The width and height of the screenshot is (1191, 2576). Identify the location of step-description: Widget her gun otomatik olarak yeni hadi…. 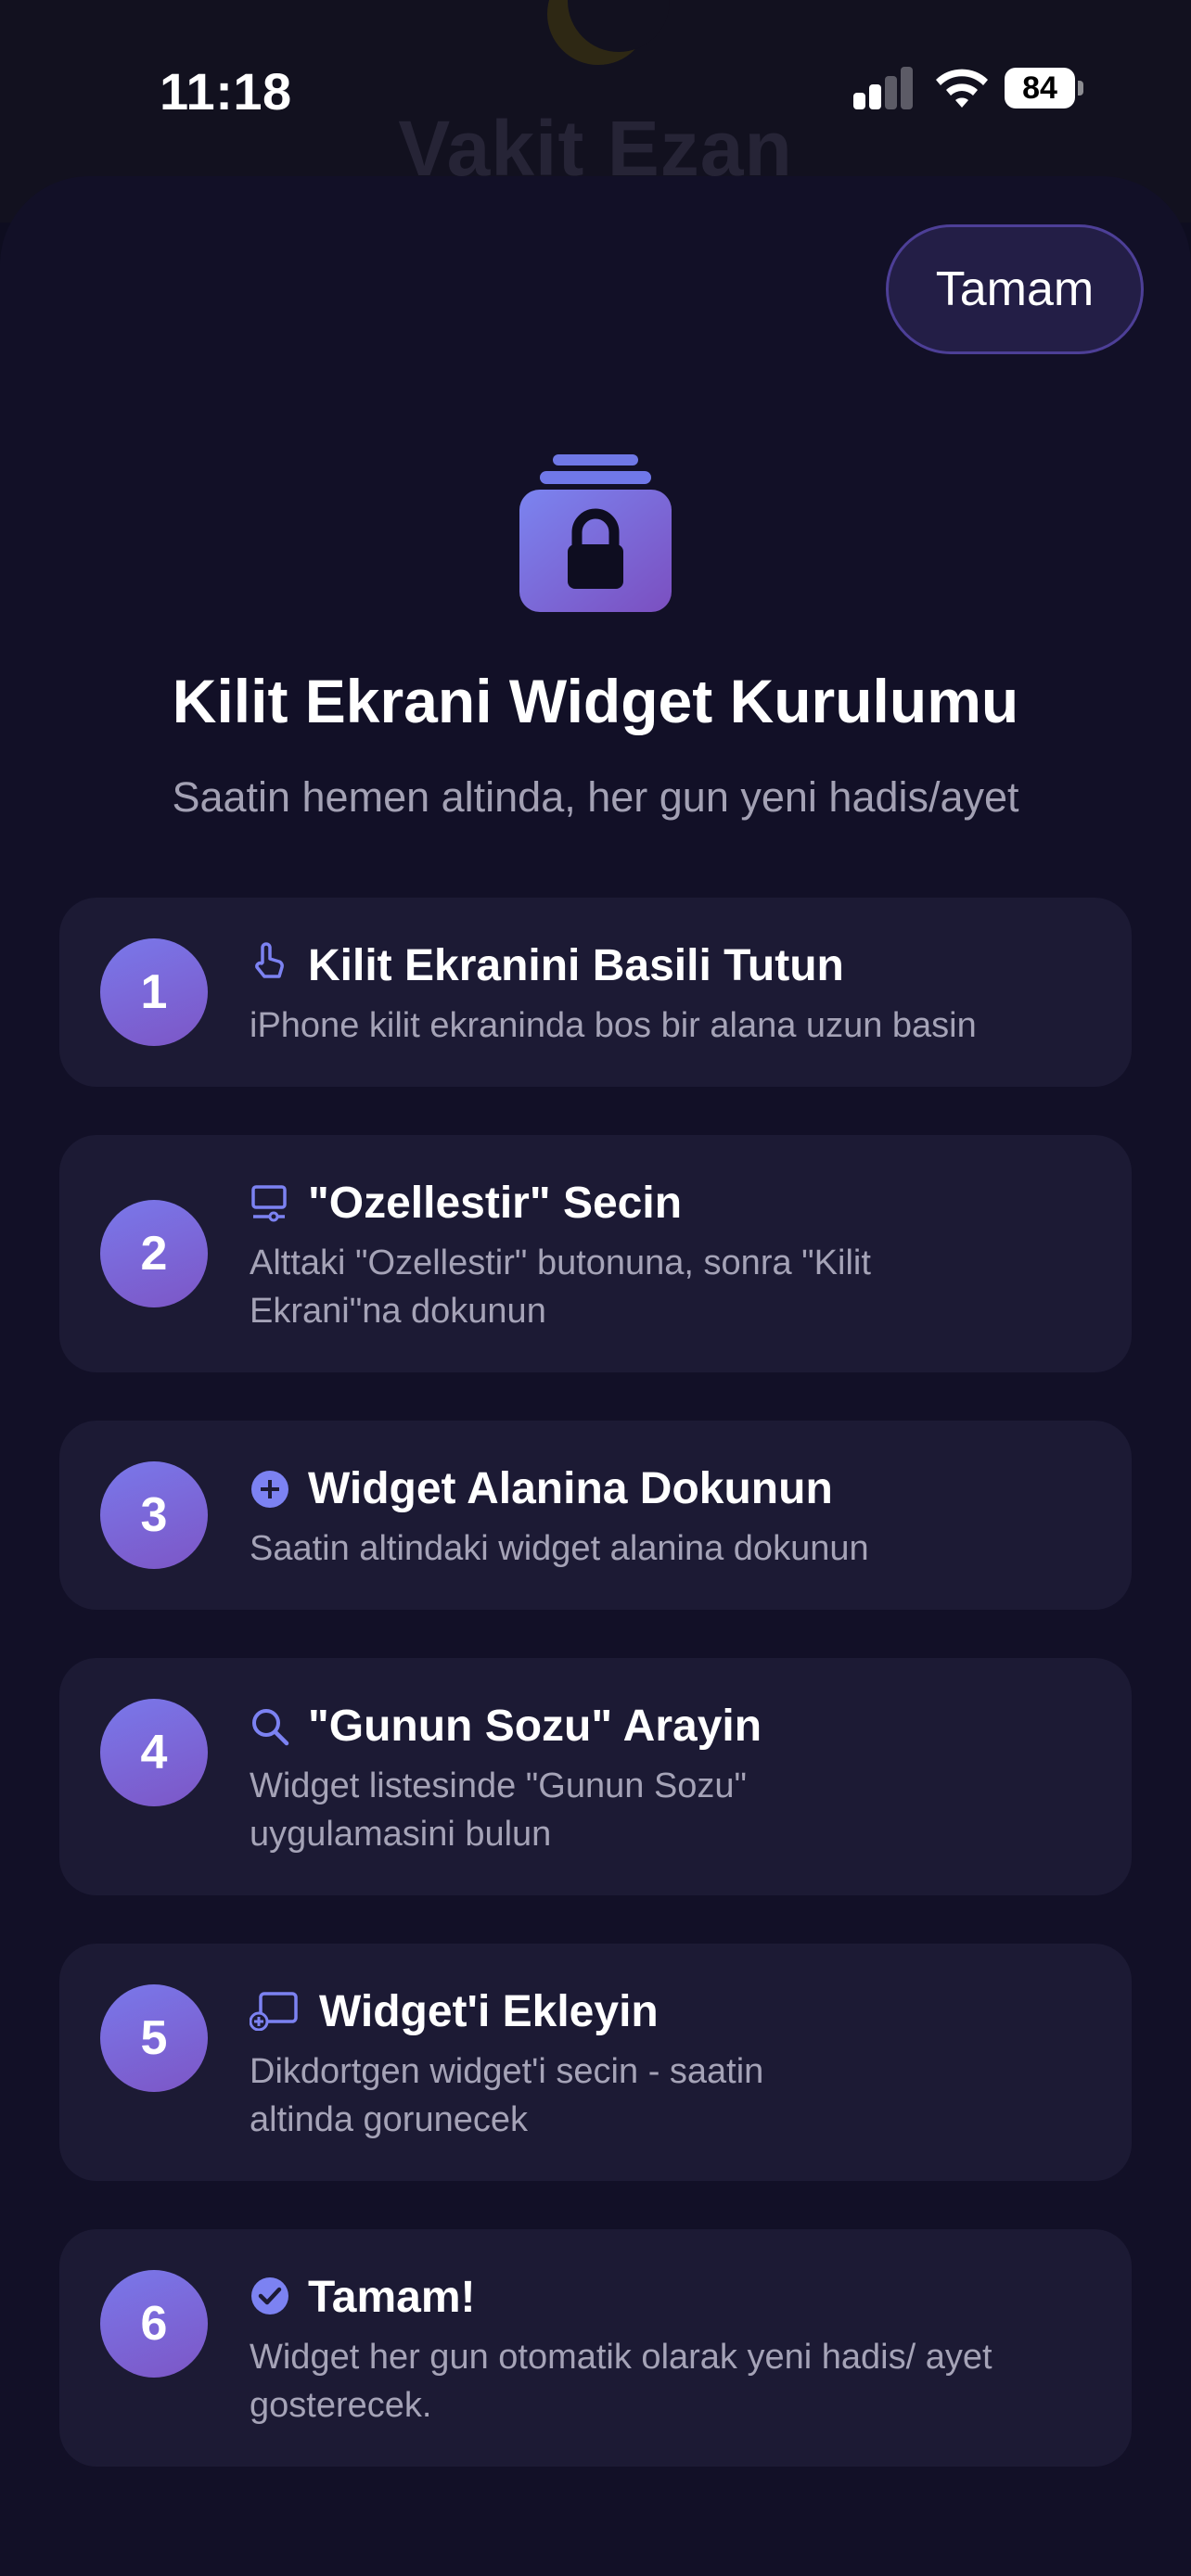
(621, 2381).